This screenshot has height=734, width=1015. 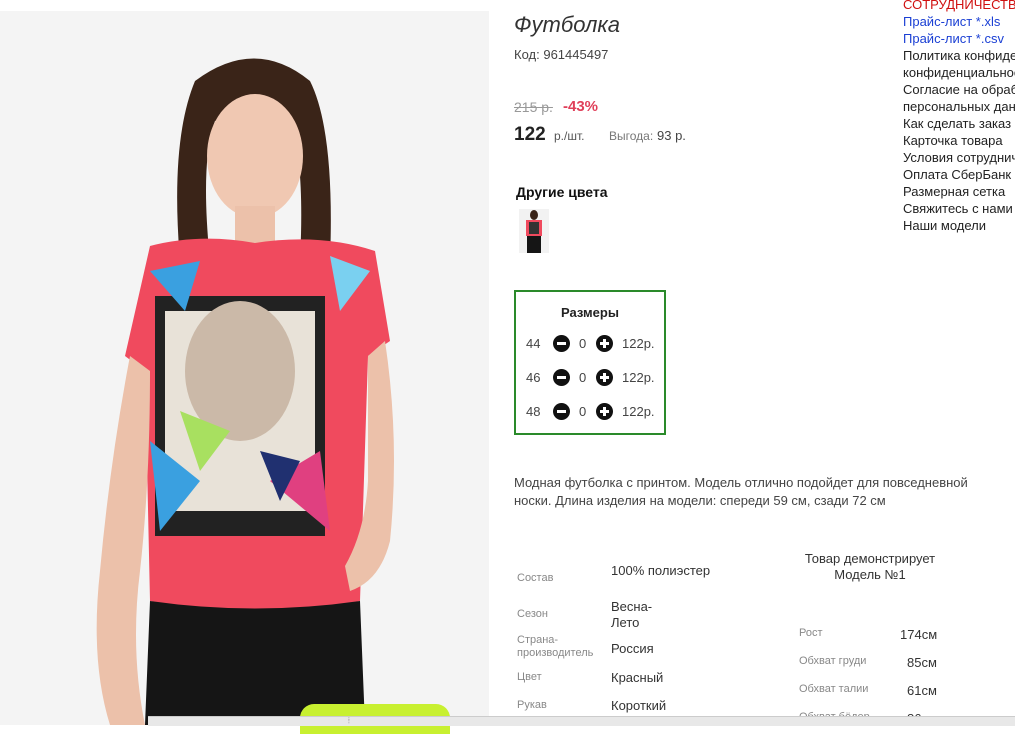 What do you see at coordinates (959, 21) in the screenshot?
I see `sidebar-item-price-xls: Прайс-лист *.xls` at bounding box center [959, 21].